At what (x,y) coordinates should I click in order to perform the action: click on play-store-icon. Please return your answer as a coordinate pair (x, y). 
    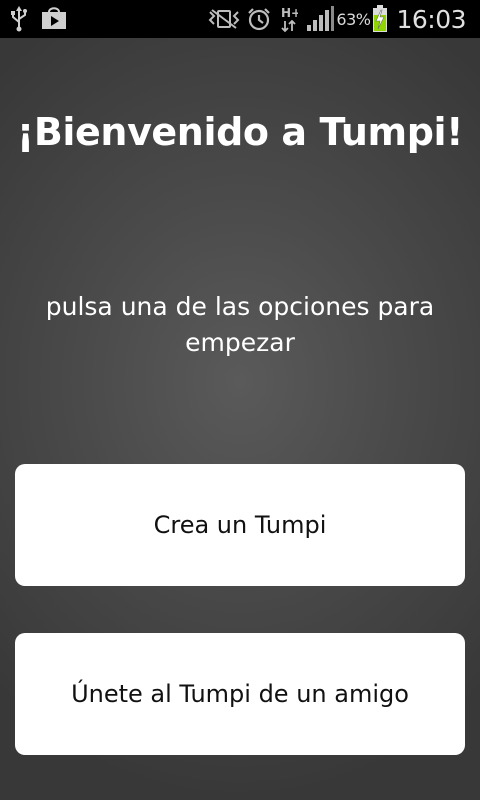
    Looking at the image, I should click on (54, 19).